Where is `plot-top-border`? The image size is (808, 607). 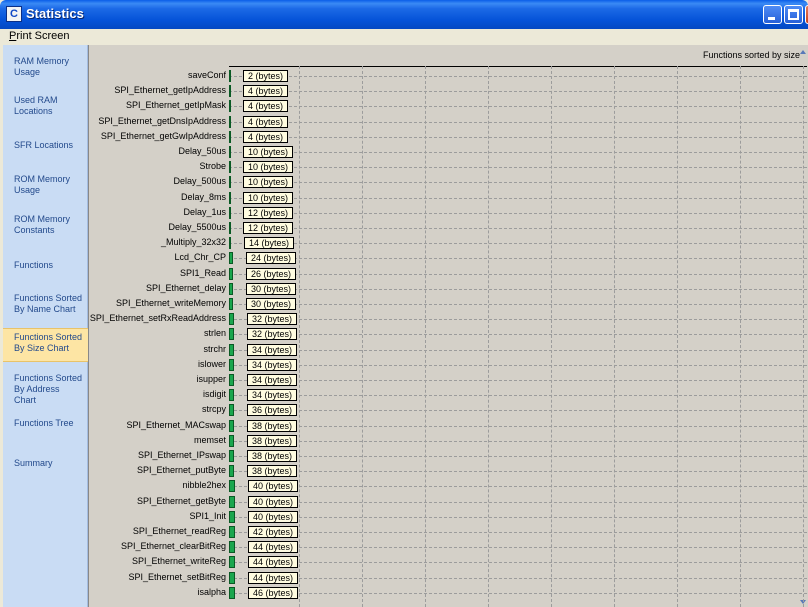 plot-top-border is located at coordinates (518, 66).